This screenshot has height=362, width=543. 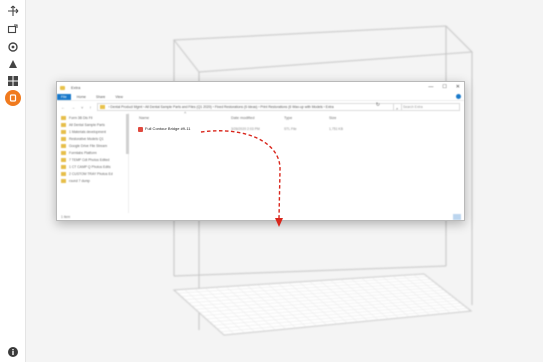 I want to click on ribbon-tabs: File Home Share View, so click(x=260, y=97).